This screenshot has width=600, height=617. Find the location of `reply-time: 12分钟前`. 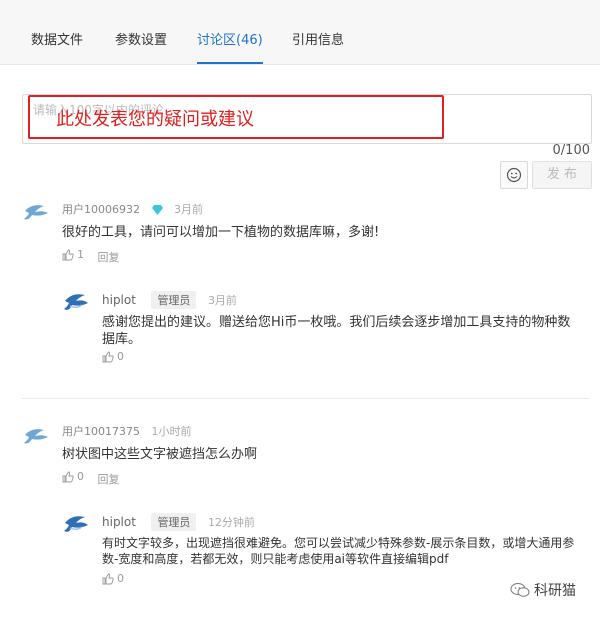

reply-time: 12分钟前 is located at coordinates (231, 522).